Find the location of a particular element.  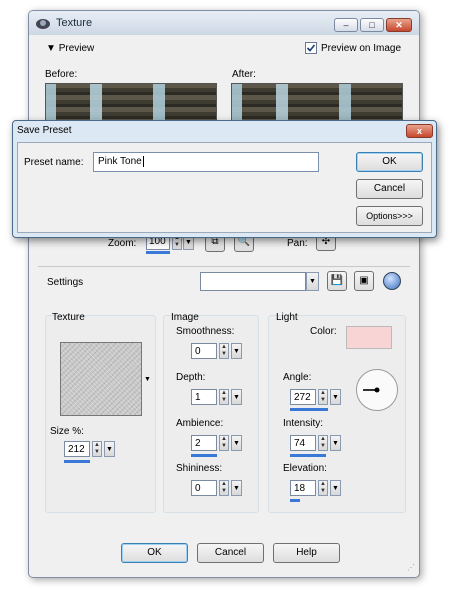

preset-name-input: Pink Tone is located at coordinates (206, 162).